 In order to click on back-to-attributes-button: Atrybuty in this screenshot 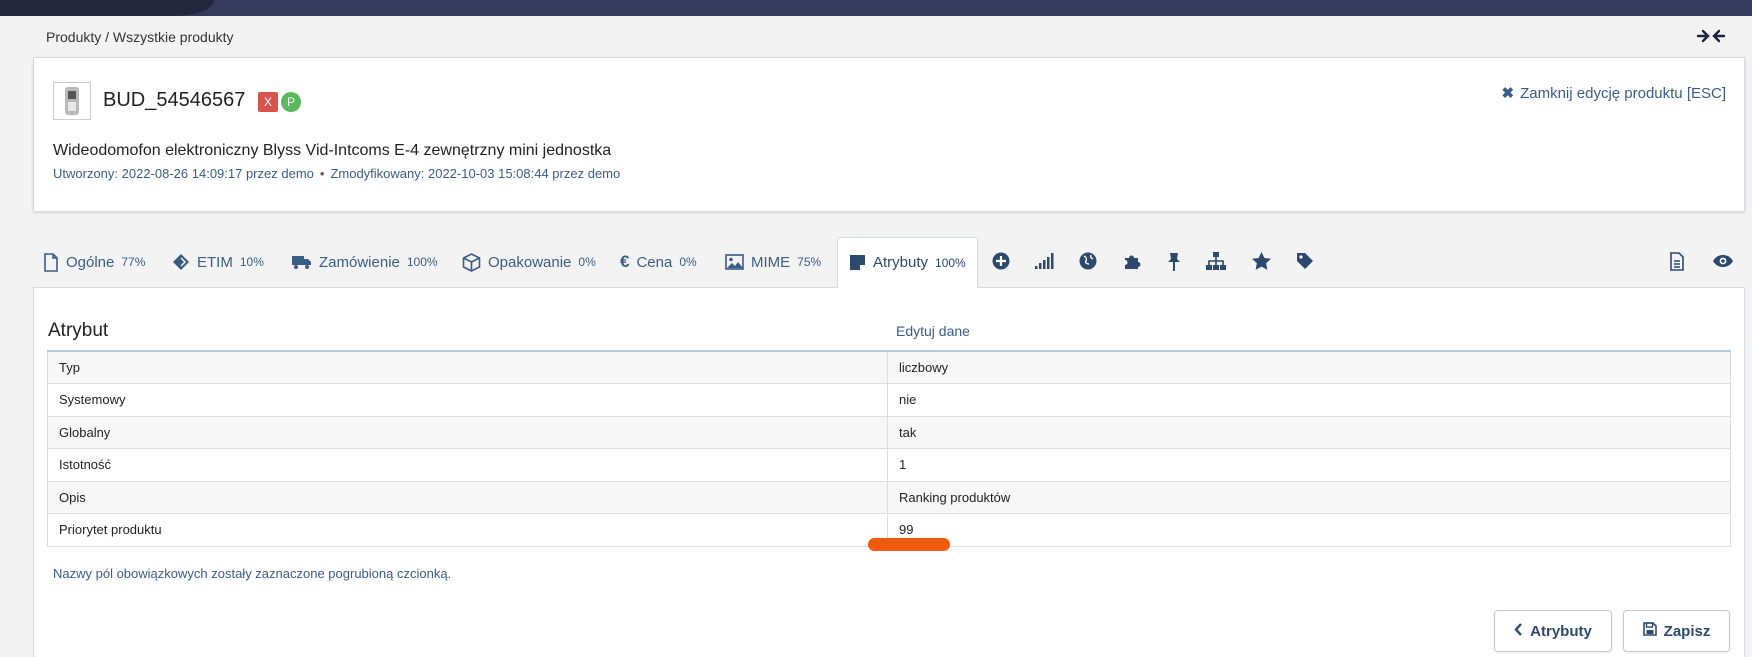, I will do `click(1553, 631)`.